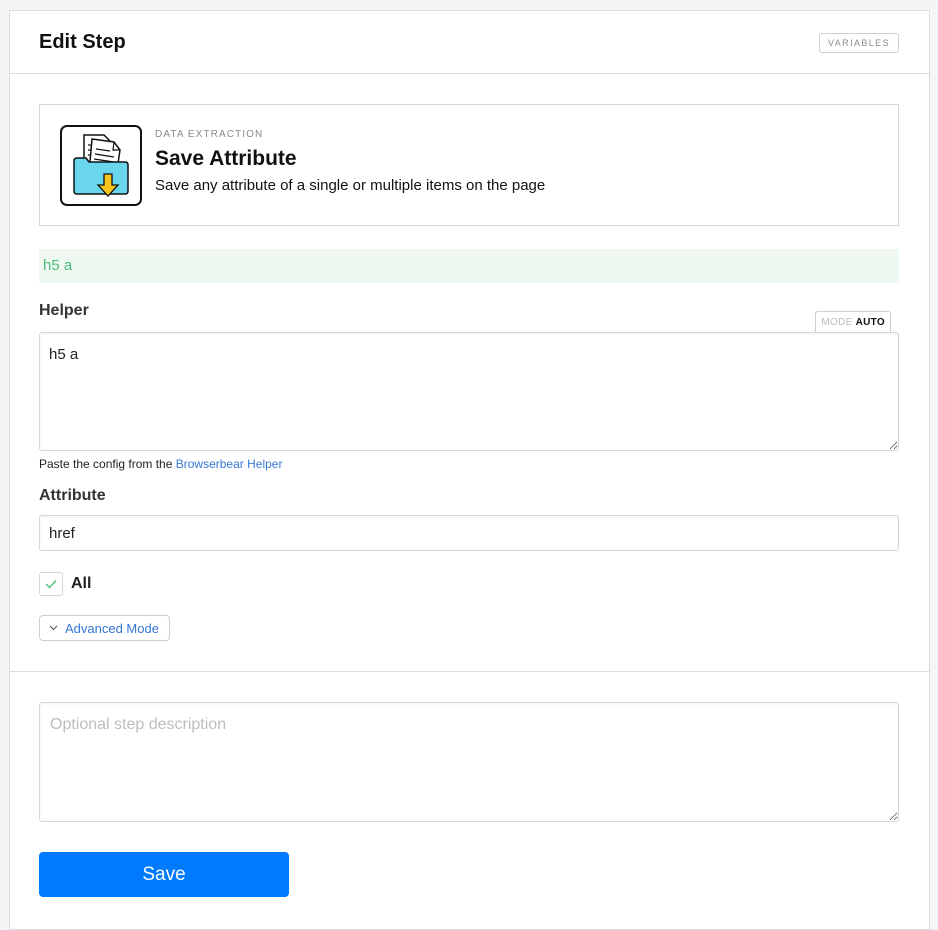  What do you see at coordinates (469, 762) in the screenshot?
I see `step-description-textarea` at bounding box center [469, 762].